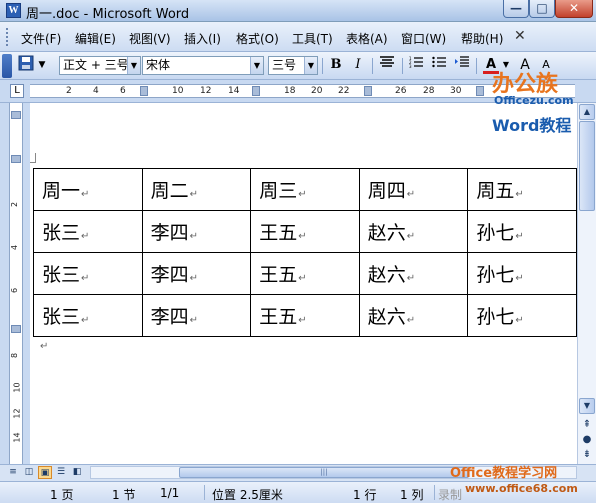 Image resolution: width=596 pixels, height=503 pixels. What do you see at coordinates (44, 346) in the screenshot?
I see `paragraph-mark: ↵` at bounding box center [44, 346].